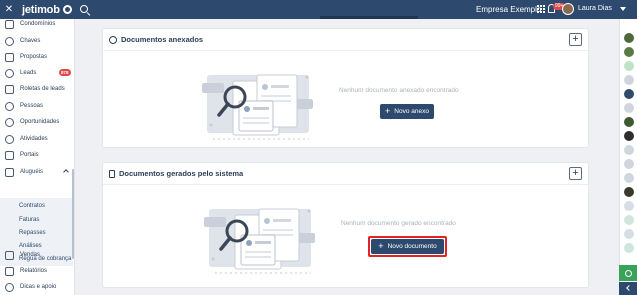 This screenshot has width=637, height=295. I want to click on new-attachment-label: Novo anexo, so click(411, 111).